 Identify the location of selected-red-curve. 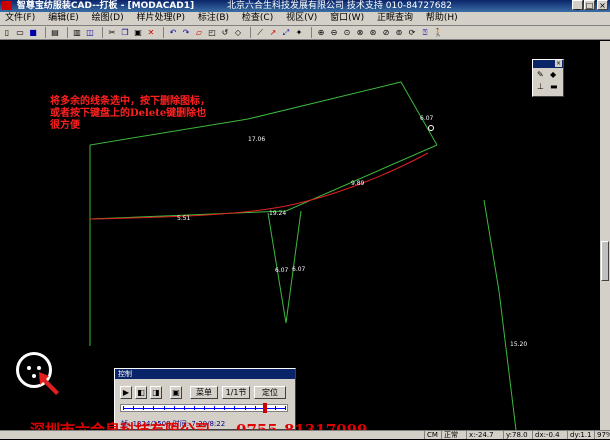
(259, 186).